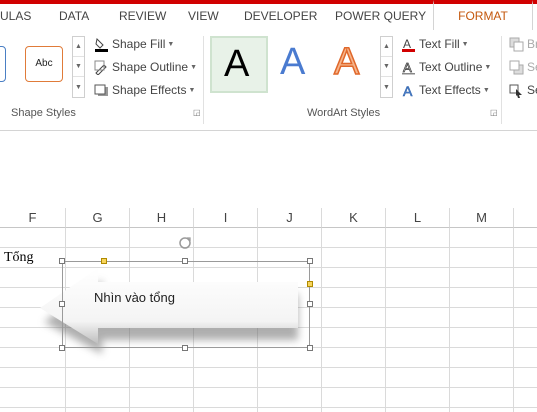 This screenshot has width=537, height=412. I want to click on selection-pane-button: Se, so click(523, 90).